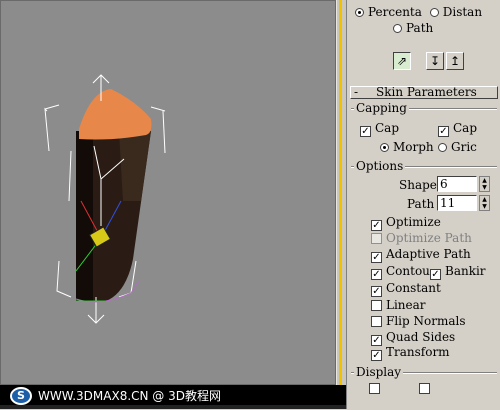 This screenshot has width=500, height=410. I want to click on transform-label: Transform, so click(418, 352).